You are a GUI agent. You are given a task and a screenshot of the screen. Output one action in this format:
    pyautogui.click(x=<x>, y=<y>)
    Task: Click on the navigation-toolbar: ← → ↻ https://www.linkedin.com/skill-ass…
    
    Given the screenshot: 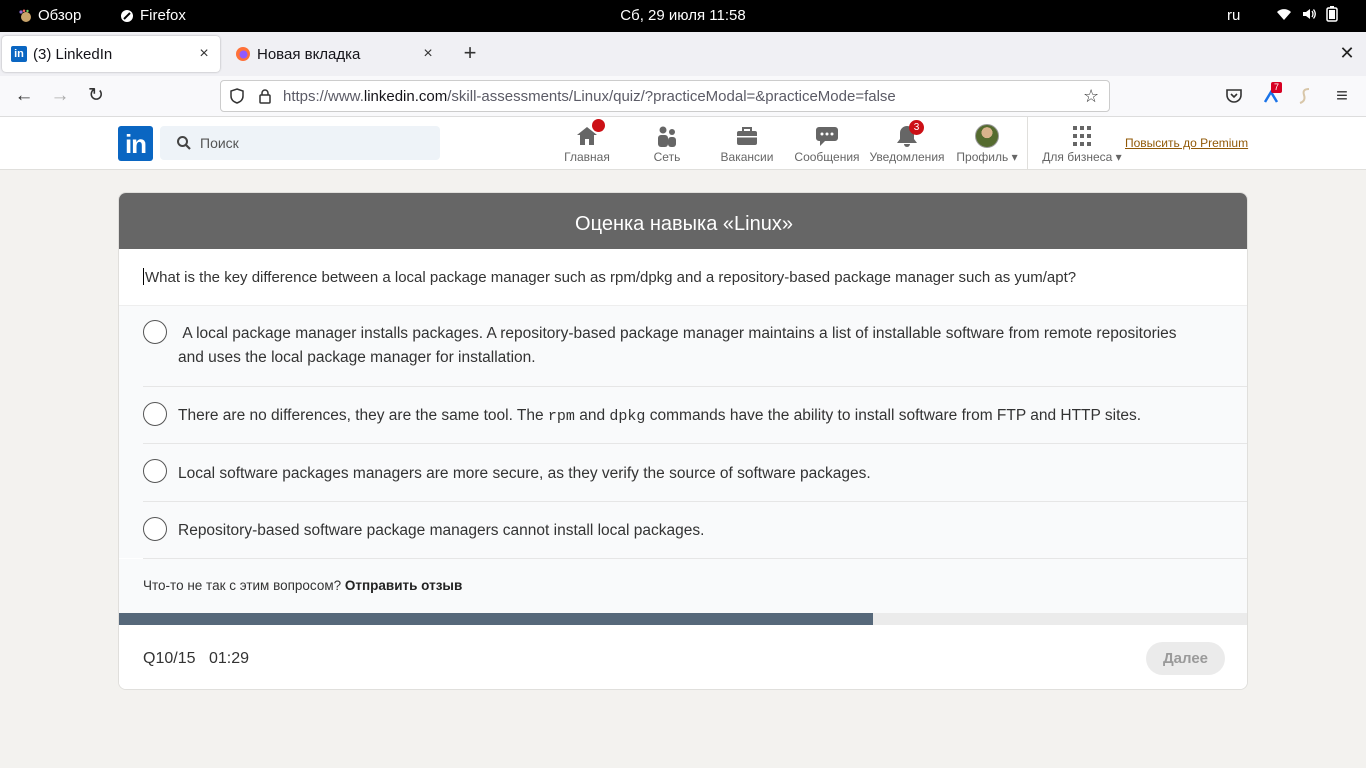 What is the action you would take?
    pyautogui.click(x=683, y=96)
    